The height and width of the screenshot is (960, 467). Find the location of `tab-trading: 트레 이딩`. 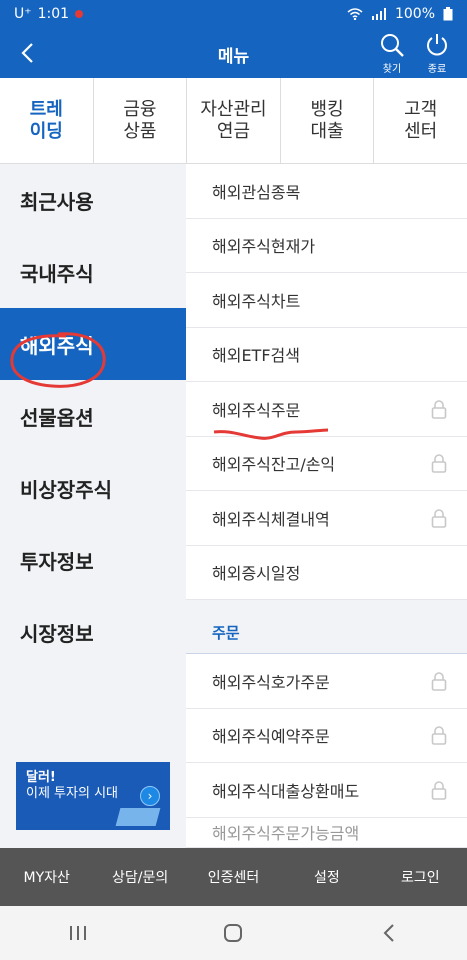

tab-trading: 트레 이딩 is located at coordinates (47, 120).